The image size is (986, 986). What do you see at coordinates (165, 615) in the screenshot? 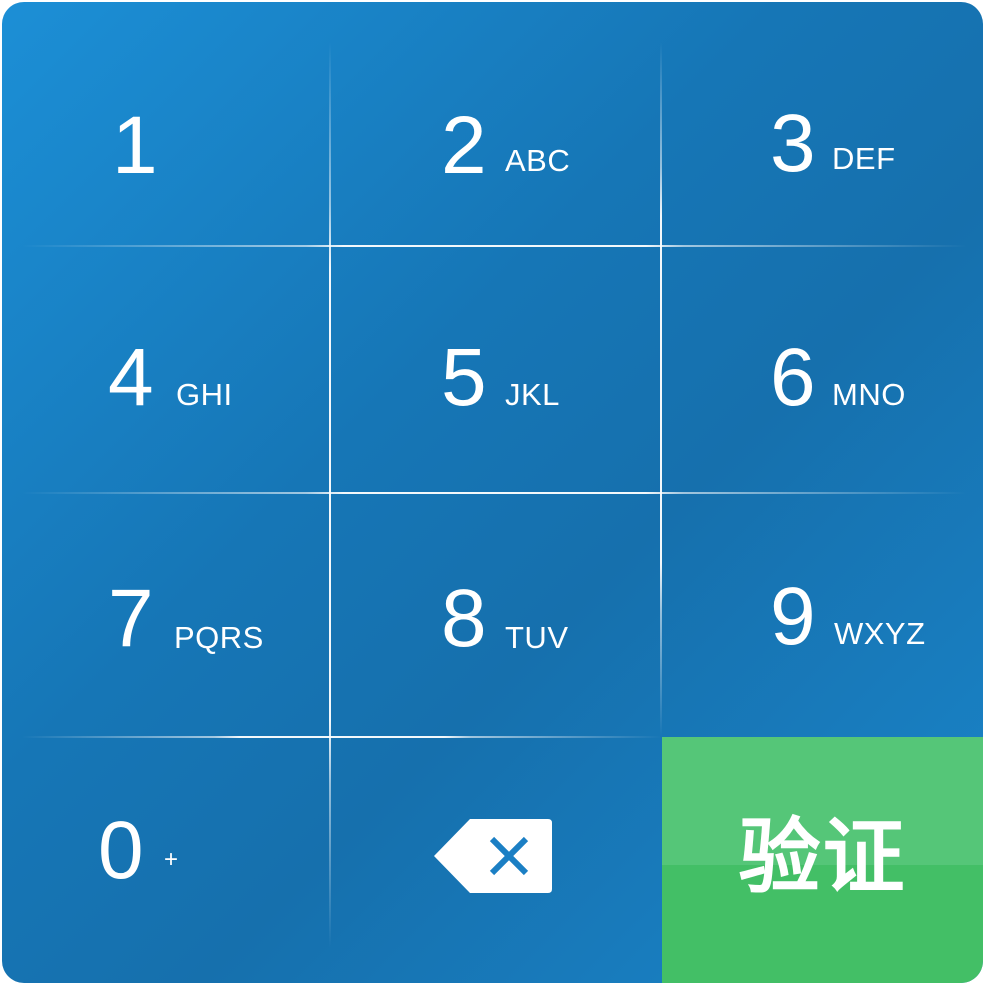
I see `key-7: 7 PQRS` at bounding box center [165, 615].